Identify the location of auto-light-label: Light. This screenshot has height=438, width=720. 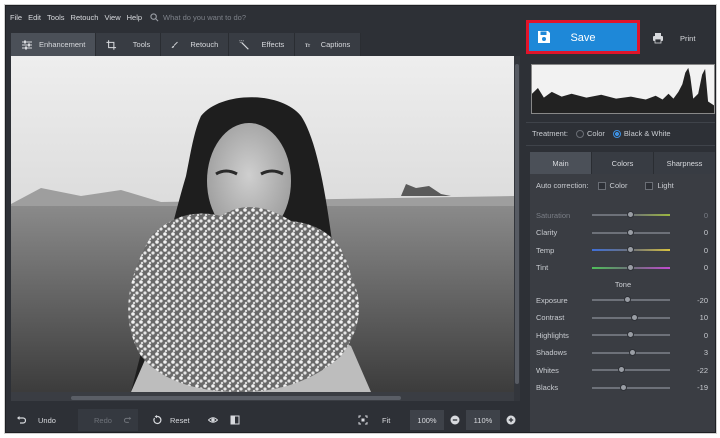
(665, 185).